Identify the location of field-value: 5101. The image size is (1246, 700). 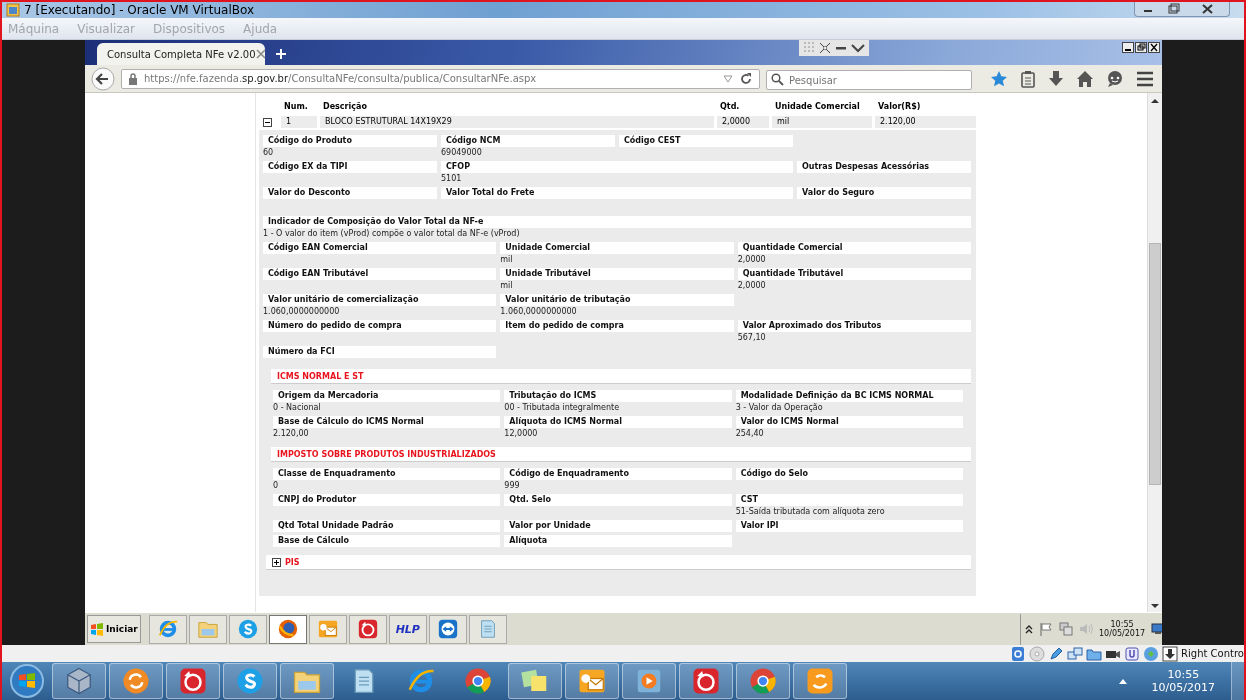
(452, 178).